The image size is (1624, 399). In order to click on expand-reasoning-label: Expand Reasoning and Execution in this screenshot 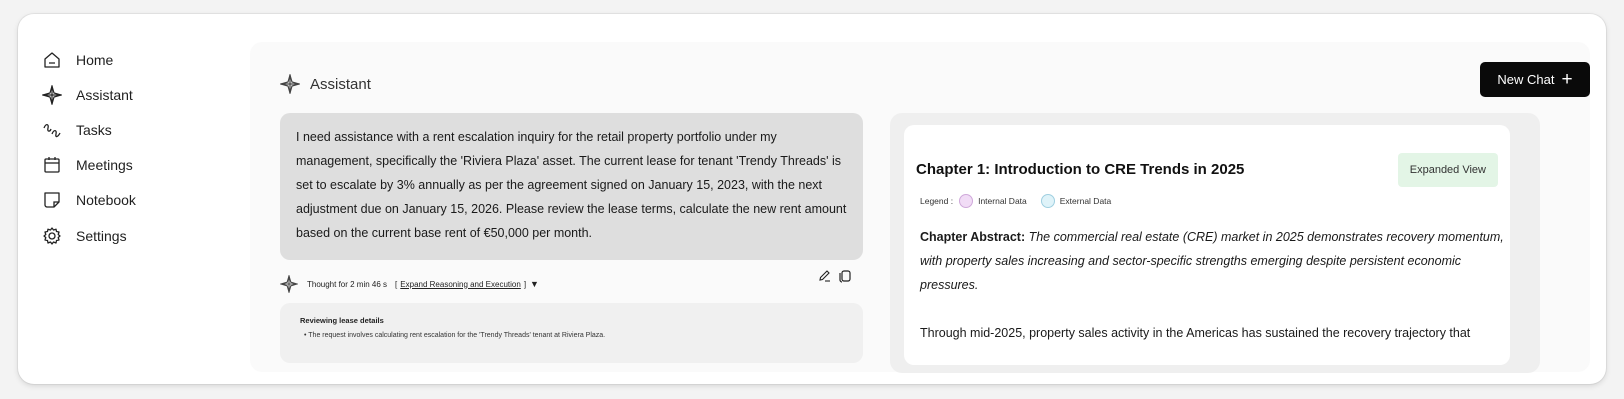, I will do `click(460, 284)`.